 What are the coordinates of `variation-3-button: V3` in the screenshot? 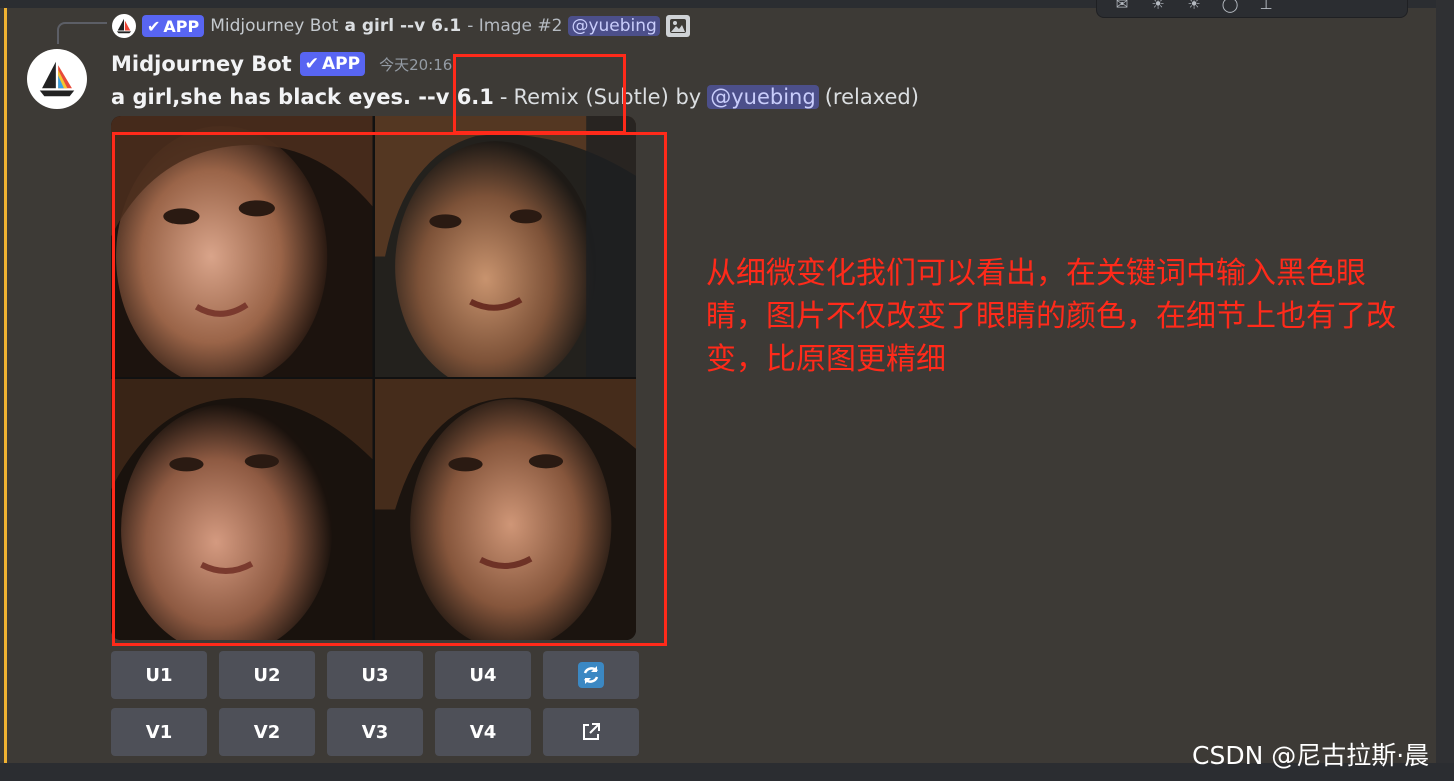 It's located at (375, 732).